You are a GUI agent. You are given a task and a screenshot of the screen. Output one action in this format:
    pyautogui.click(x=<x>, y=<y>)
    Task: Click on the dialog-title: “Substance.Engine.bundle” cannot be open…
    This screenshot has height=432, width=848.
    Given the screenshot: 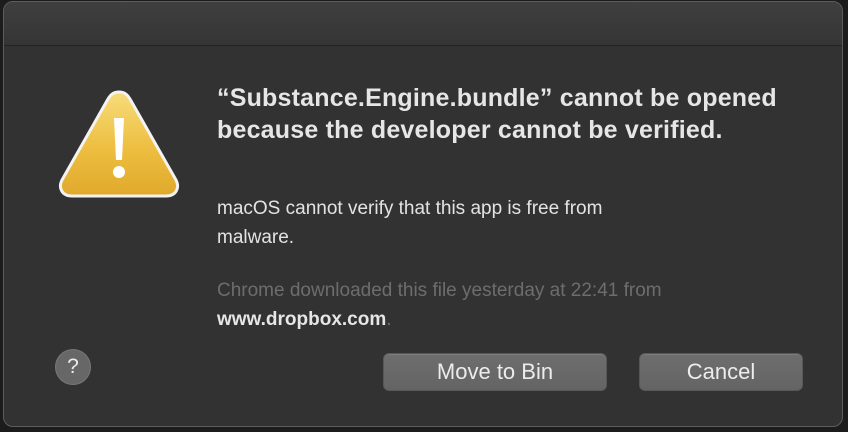 What is the action you would take?
    pyautogui.click(x=497, y=114)
    